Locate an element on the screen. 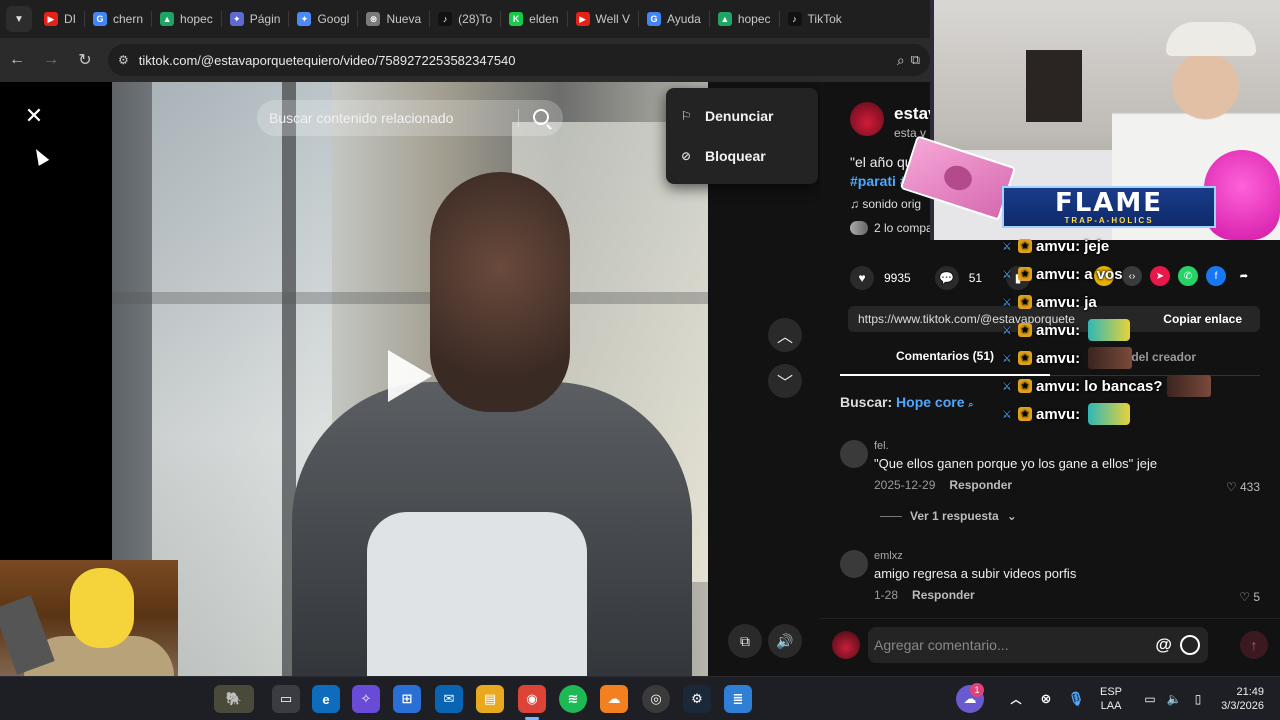  post-sound-label: sonido orig is located at coordinates (892, 204).